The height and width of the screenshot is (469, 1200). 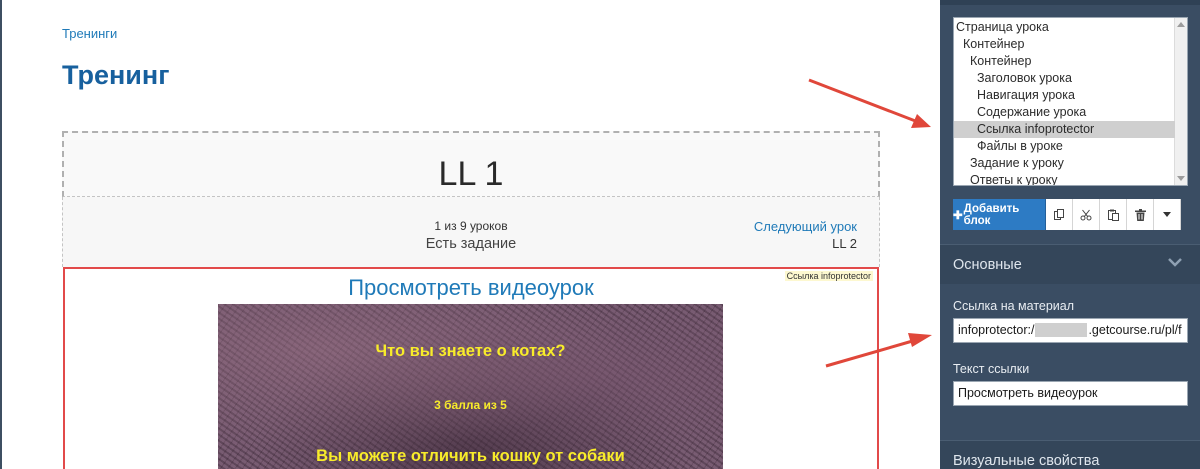 I want to click on material-link-prefix: infoprotector:/, so click(x=996, y=330).